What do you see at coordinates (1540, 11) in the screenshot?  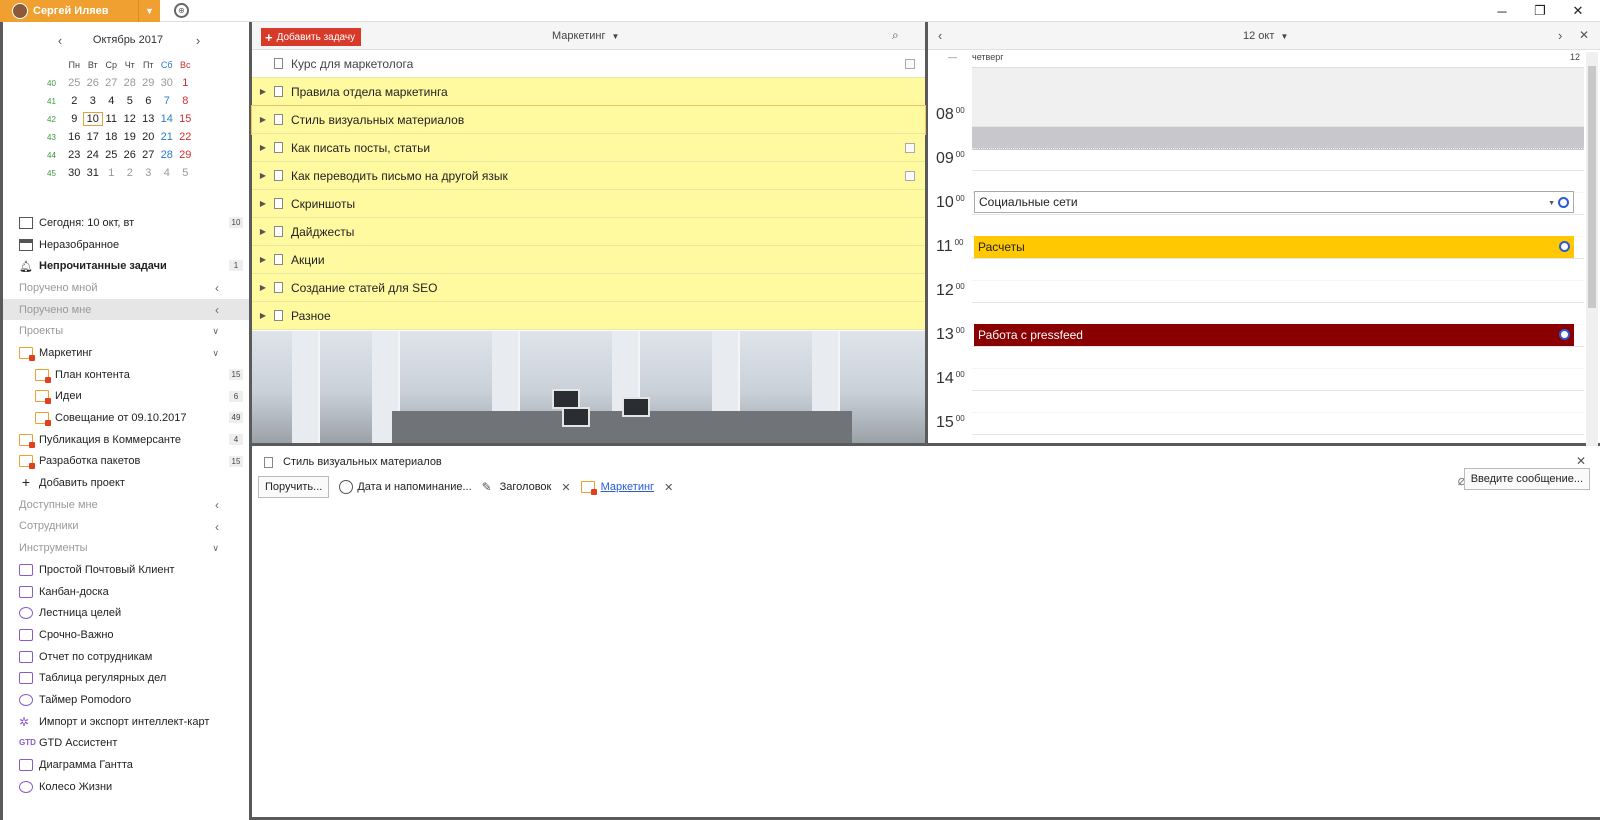 I see `restore-icon: ❐` at bounding box center [1540, 11].